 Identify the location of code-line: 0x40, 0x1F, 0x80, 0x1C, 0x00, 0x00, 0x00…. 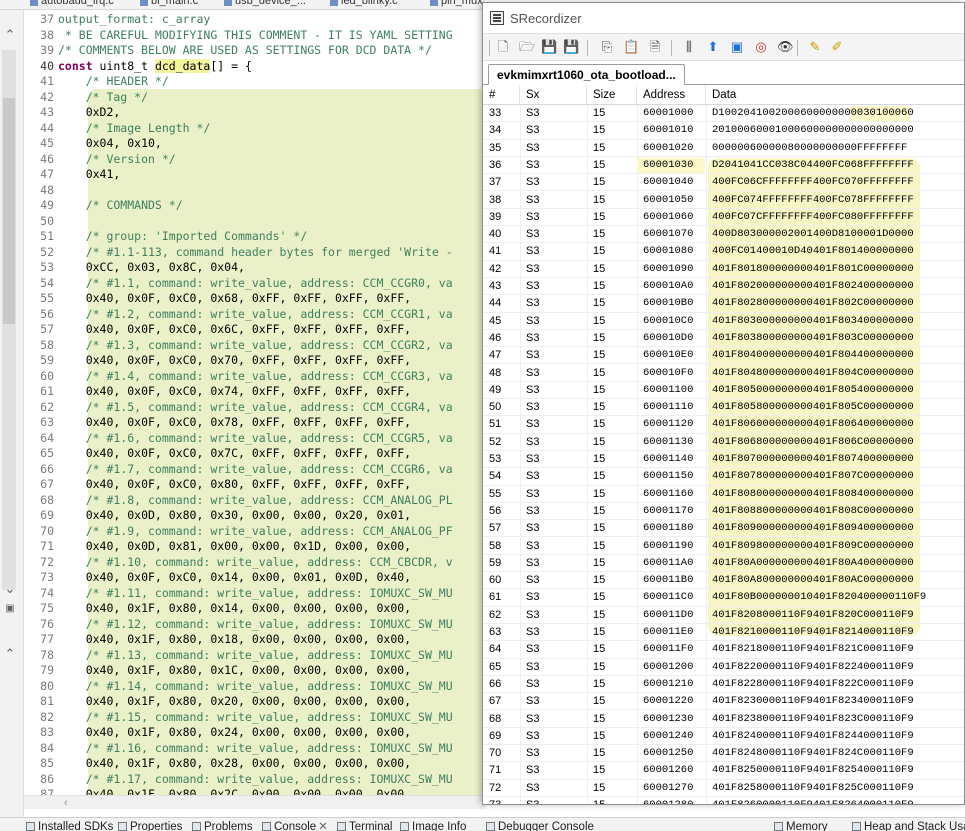
(234, 671).